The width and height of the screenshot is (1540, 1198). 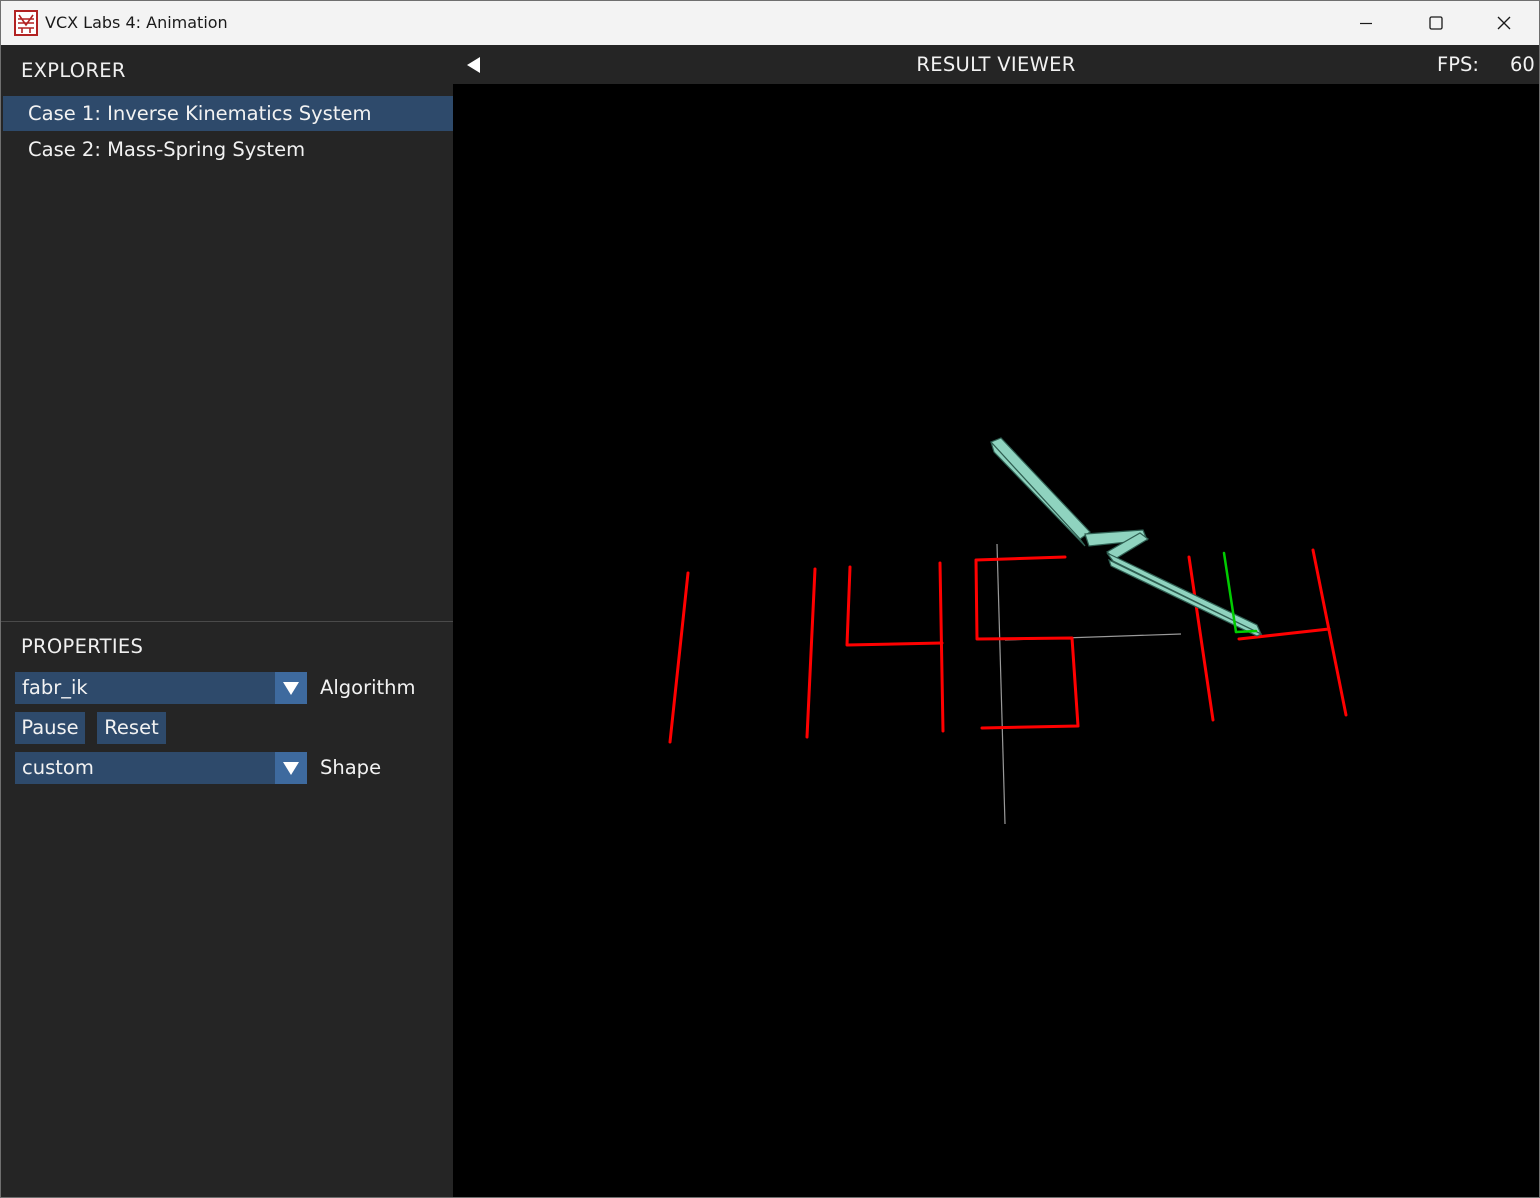 I want to click on explorer-header: EXPLORER, so click(x=73, y=70).